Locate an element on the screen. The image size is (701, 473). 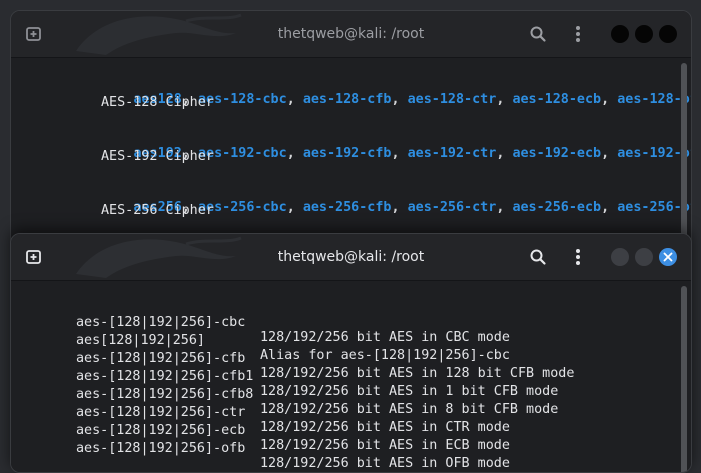
cipher-name: aes-192-ecb is located at coordinates (557, 153).